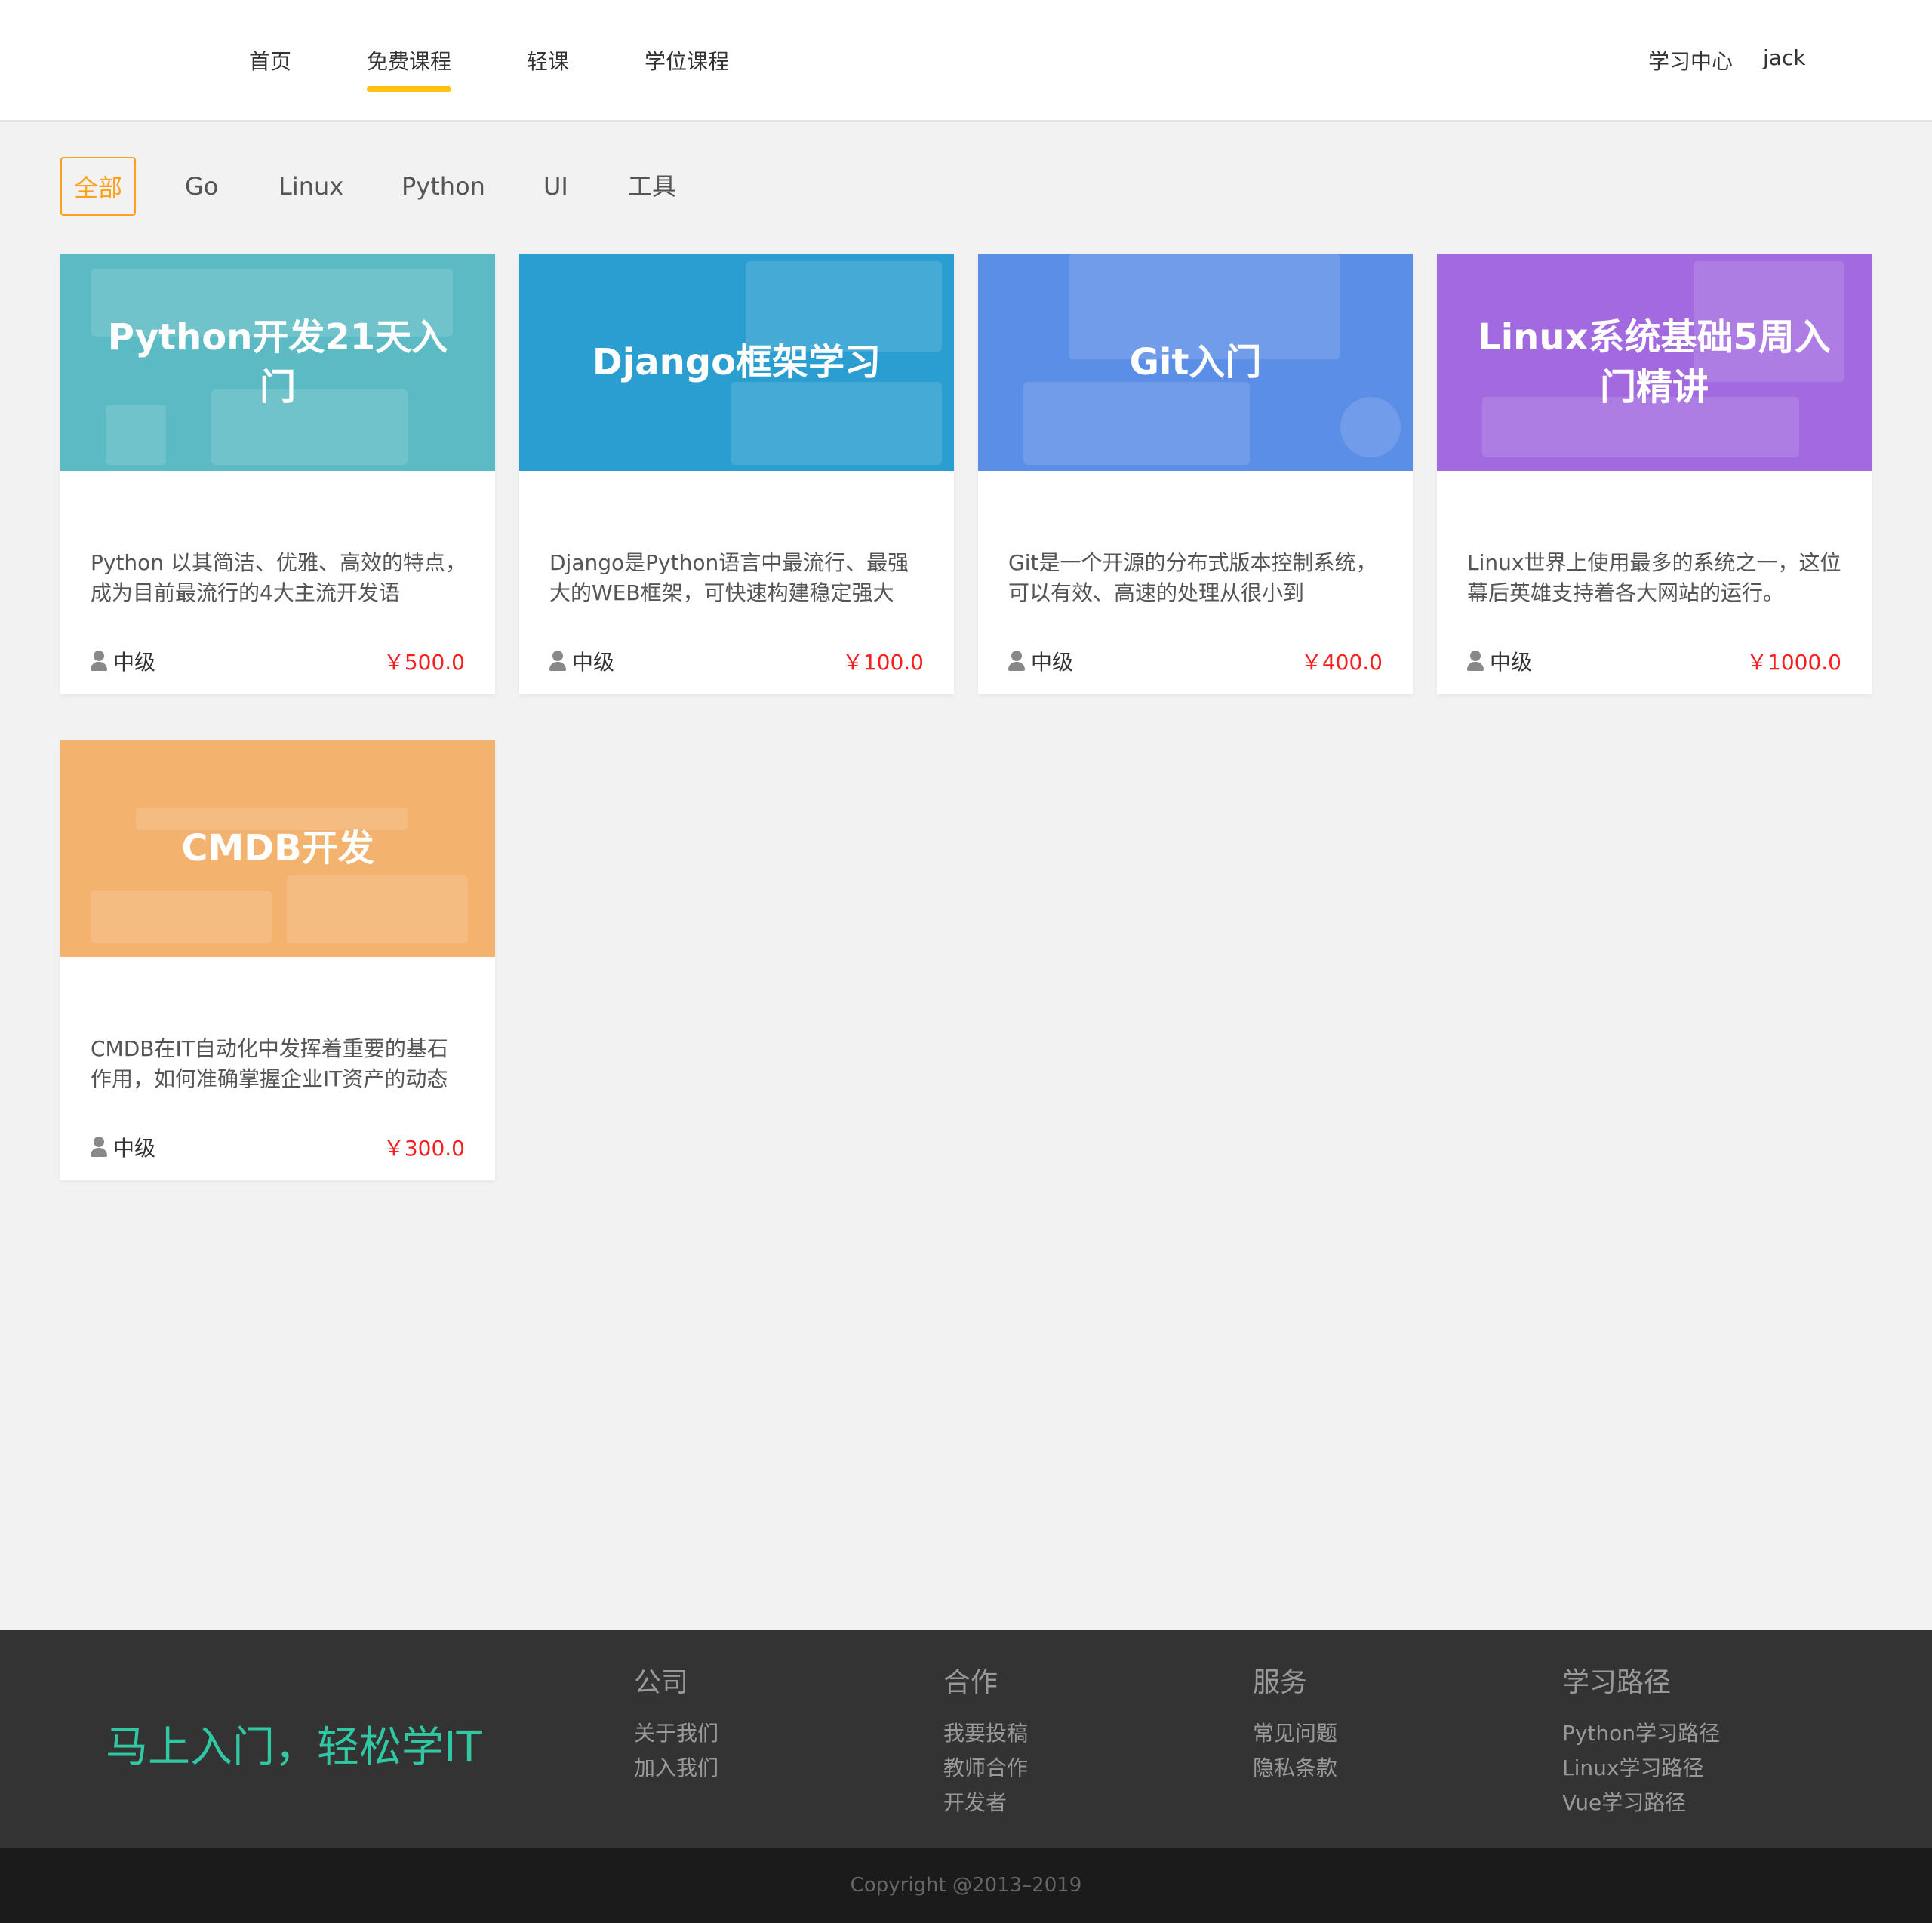 The image size is (1932, 1923). I want to click on footer-link-about: 关于我们, so click(676, 1734).